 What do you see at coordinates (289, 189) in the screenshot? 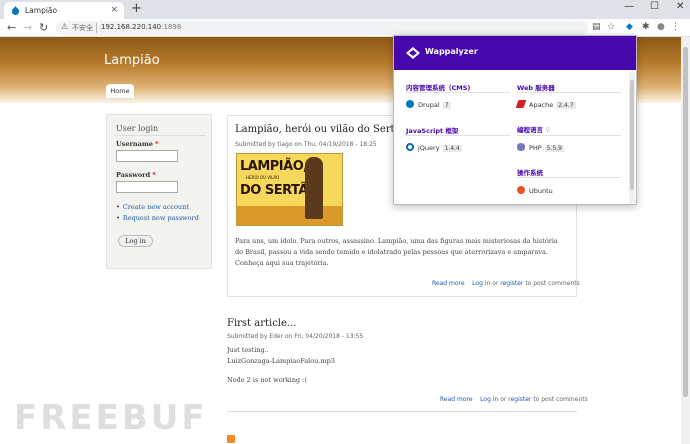
I see `article-image: LAMPIÃO, HERÓI OU VILÃO DO SERTÃO` at bounding box center [289, 189].